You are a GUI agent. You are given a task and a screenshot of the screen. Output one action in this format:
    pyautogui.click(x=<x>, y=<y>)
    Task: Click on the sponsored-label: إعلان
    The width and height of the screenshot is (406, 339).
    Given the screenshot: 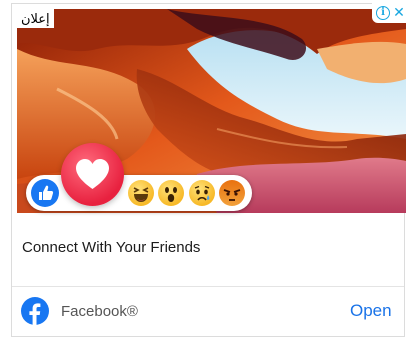 What is the action you would take?
    pyautogui.click(x=35, y=18)
    